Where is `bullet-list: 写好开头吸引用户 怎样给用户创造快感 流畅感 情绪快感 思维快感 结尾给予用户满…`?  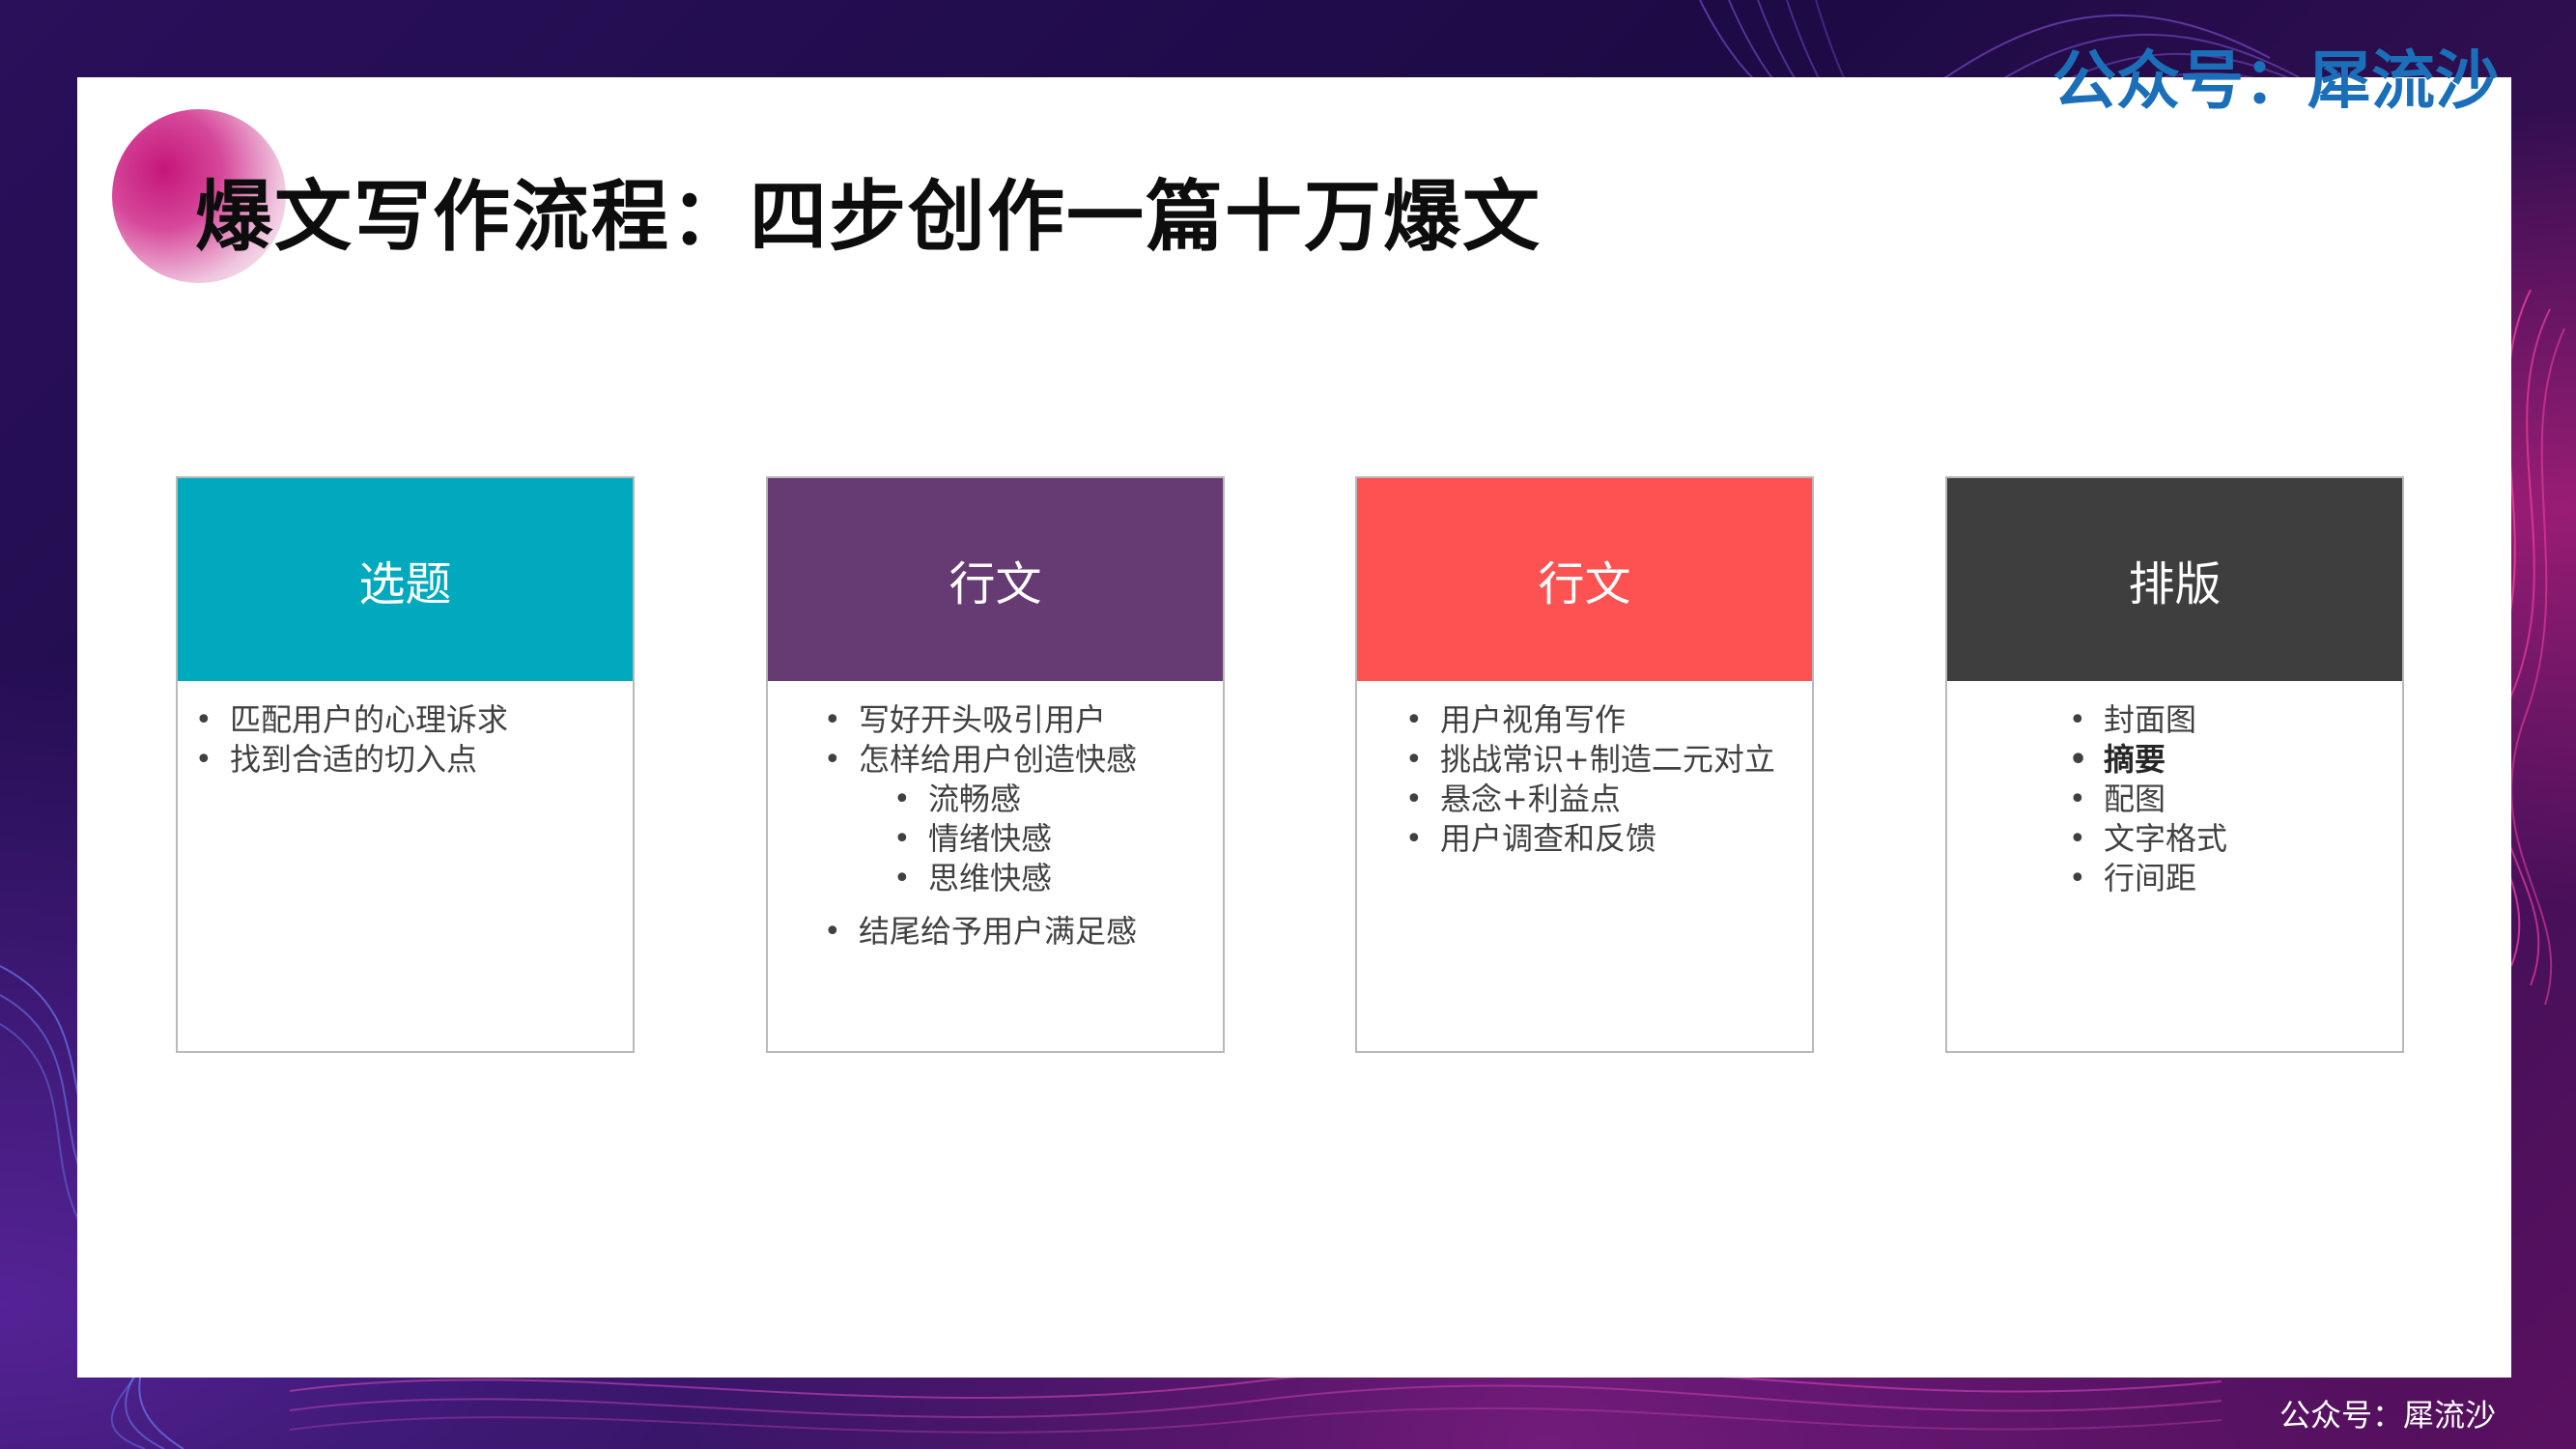
bullet-list: 写好开头吸引用户 怎样给用户创造快感 流畅感 情绪快感 思维快感 结尾给予用户满… is located at coordinates (1023, 826).